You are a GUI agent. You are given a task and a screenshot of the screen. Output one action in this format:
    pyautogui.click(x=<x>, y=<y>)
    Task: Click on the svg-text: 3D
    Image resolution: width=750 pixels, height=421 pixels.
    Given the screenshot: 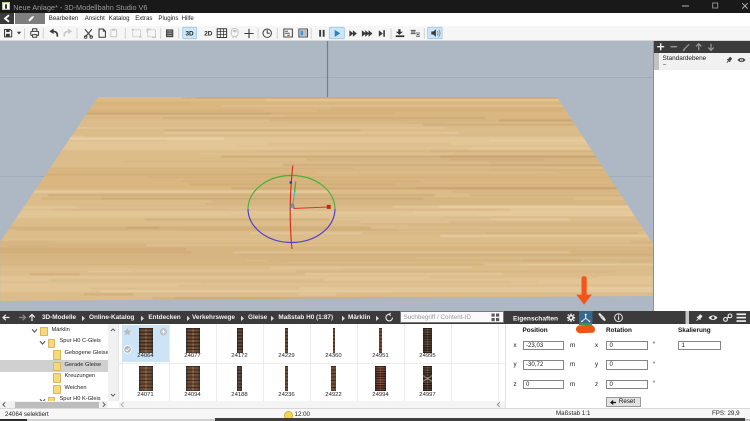 What is the action you would take?
    pyautogui.click(x=190, y=34)
    